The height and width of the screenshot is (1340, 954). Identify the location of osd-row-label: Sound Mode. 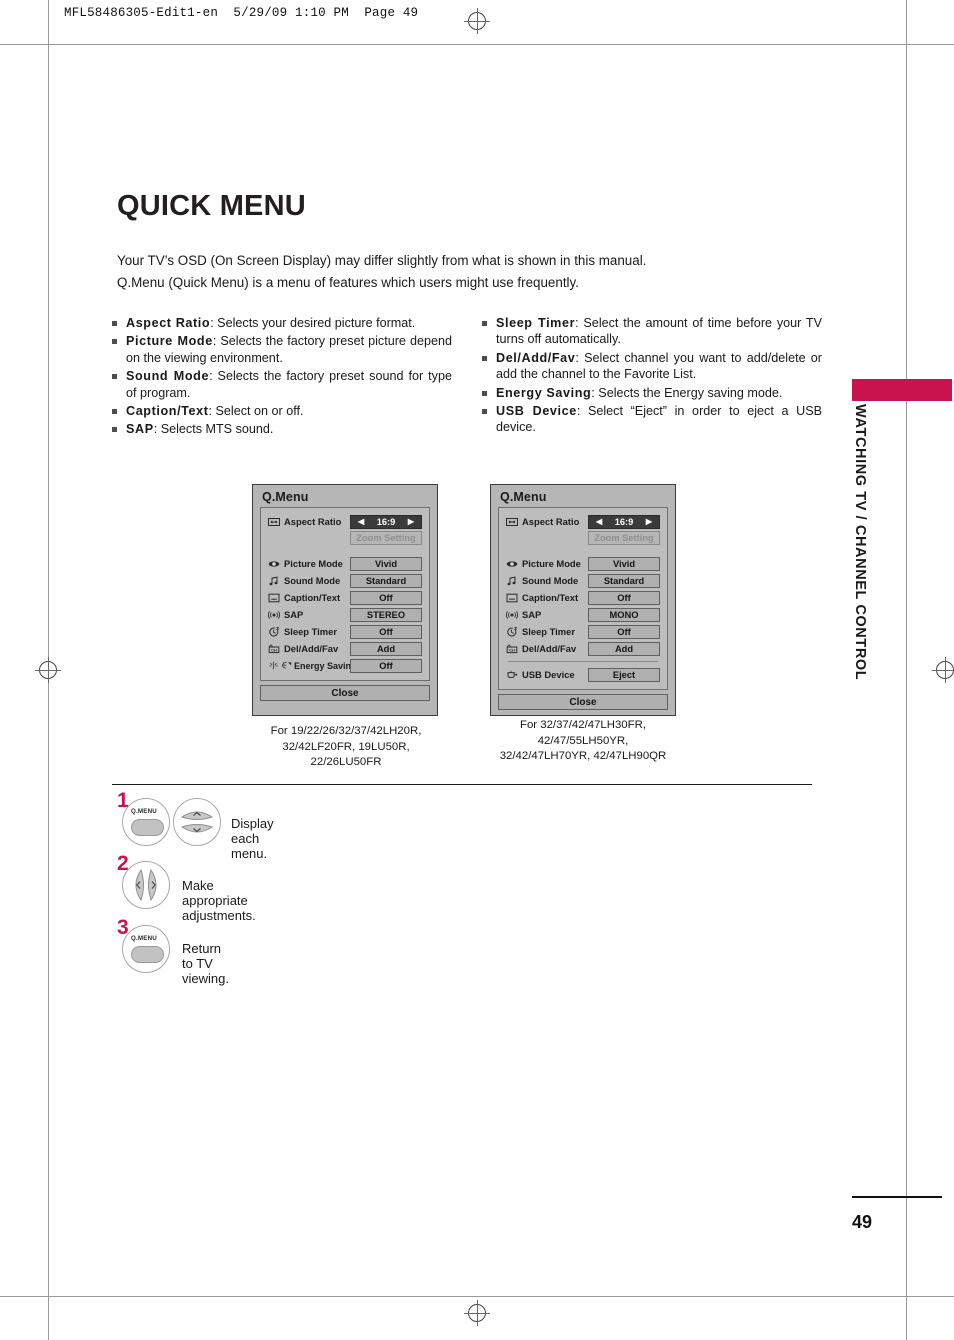
(309, 580).